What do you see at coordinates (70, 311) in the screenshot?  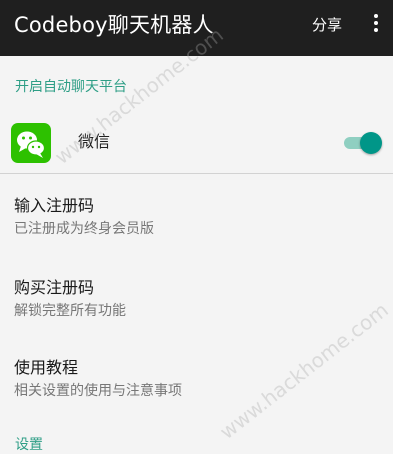 I see `list-item-subtitle: 解锁完整所有功能` at bounding box center [70, 311].